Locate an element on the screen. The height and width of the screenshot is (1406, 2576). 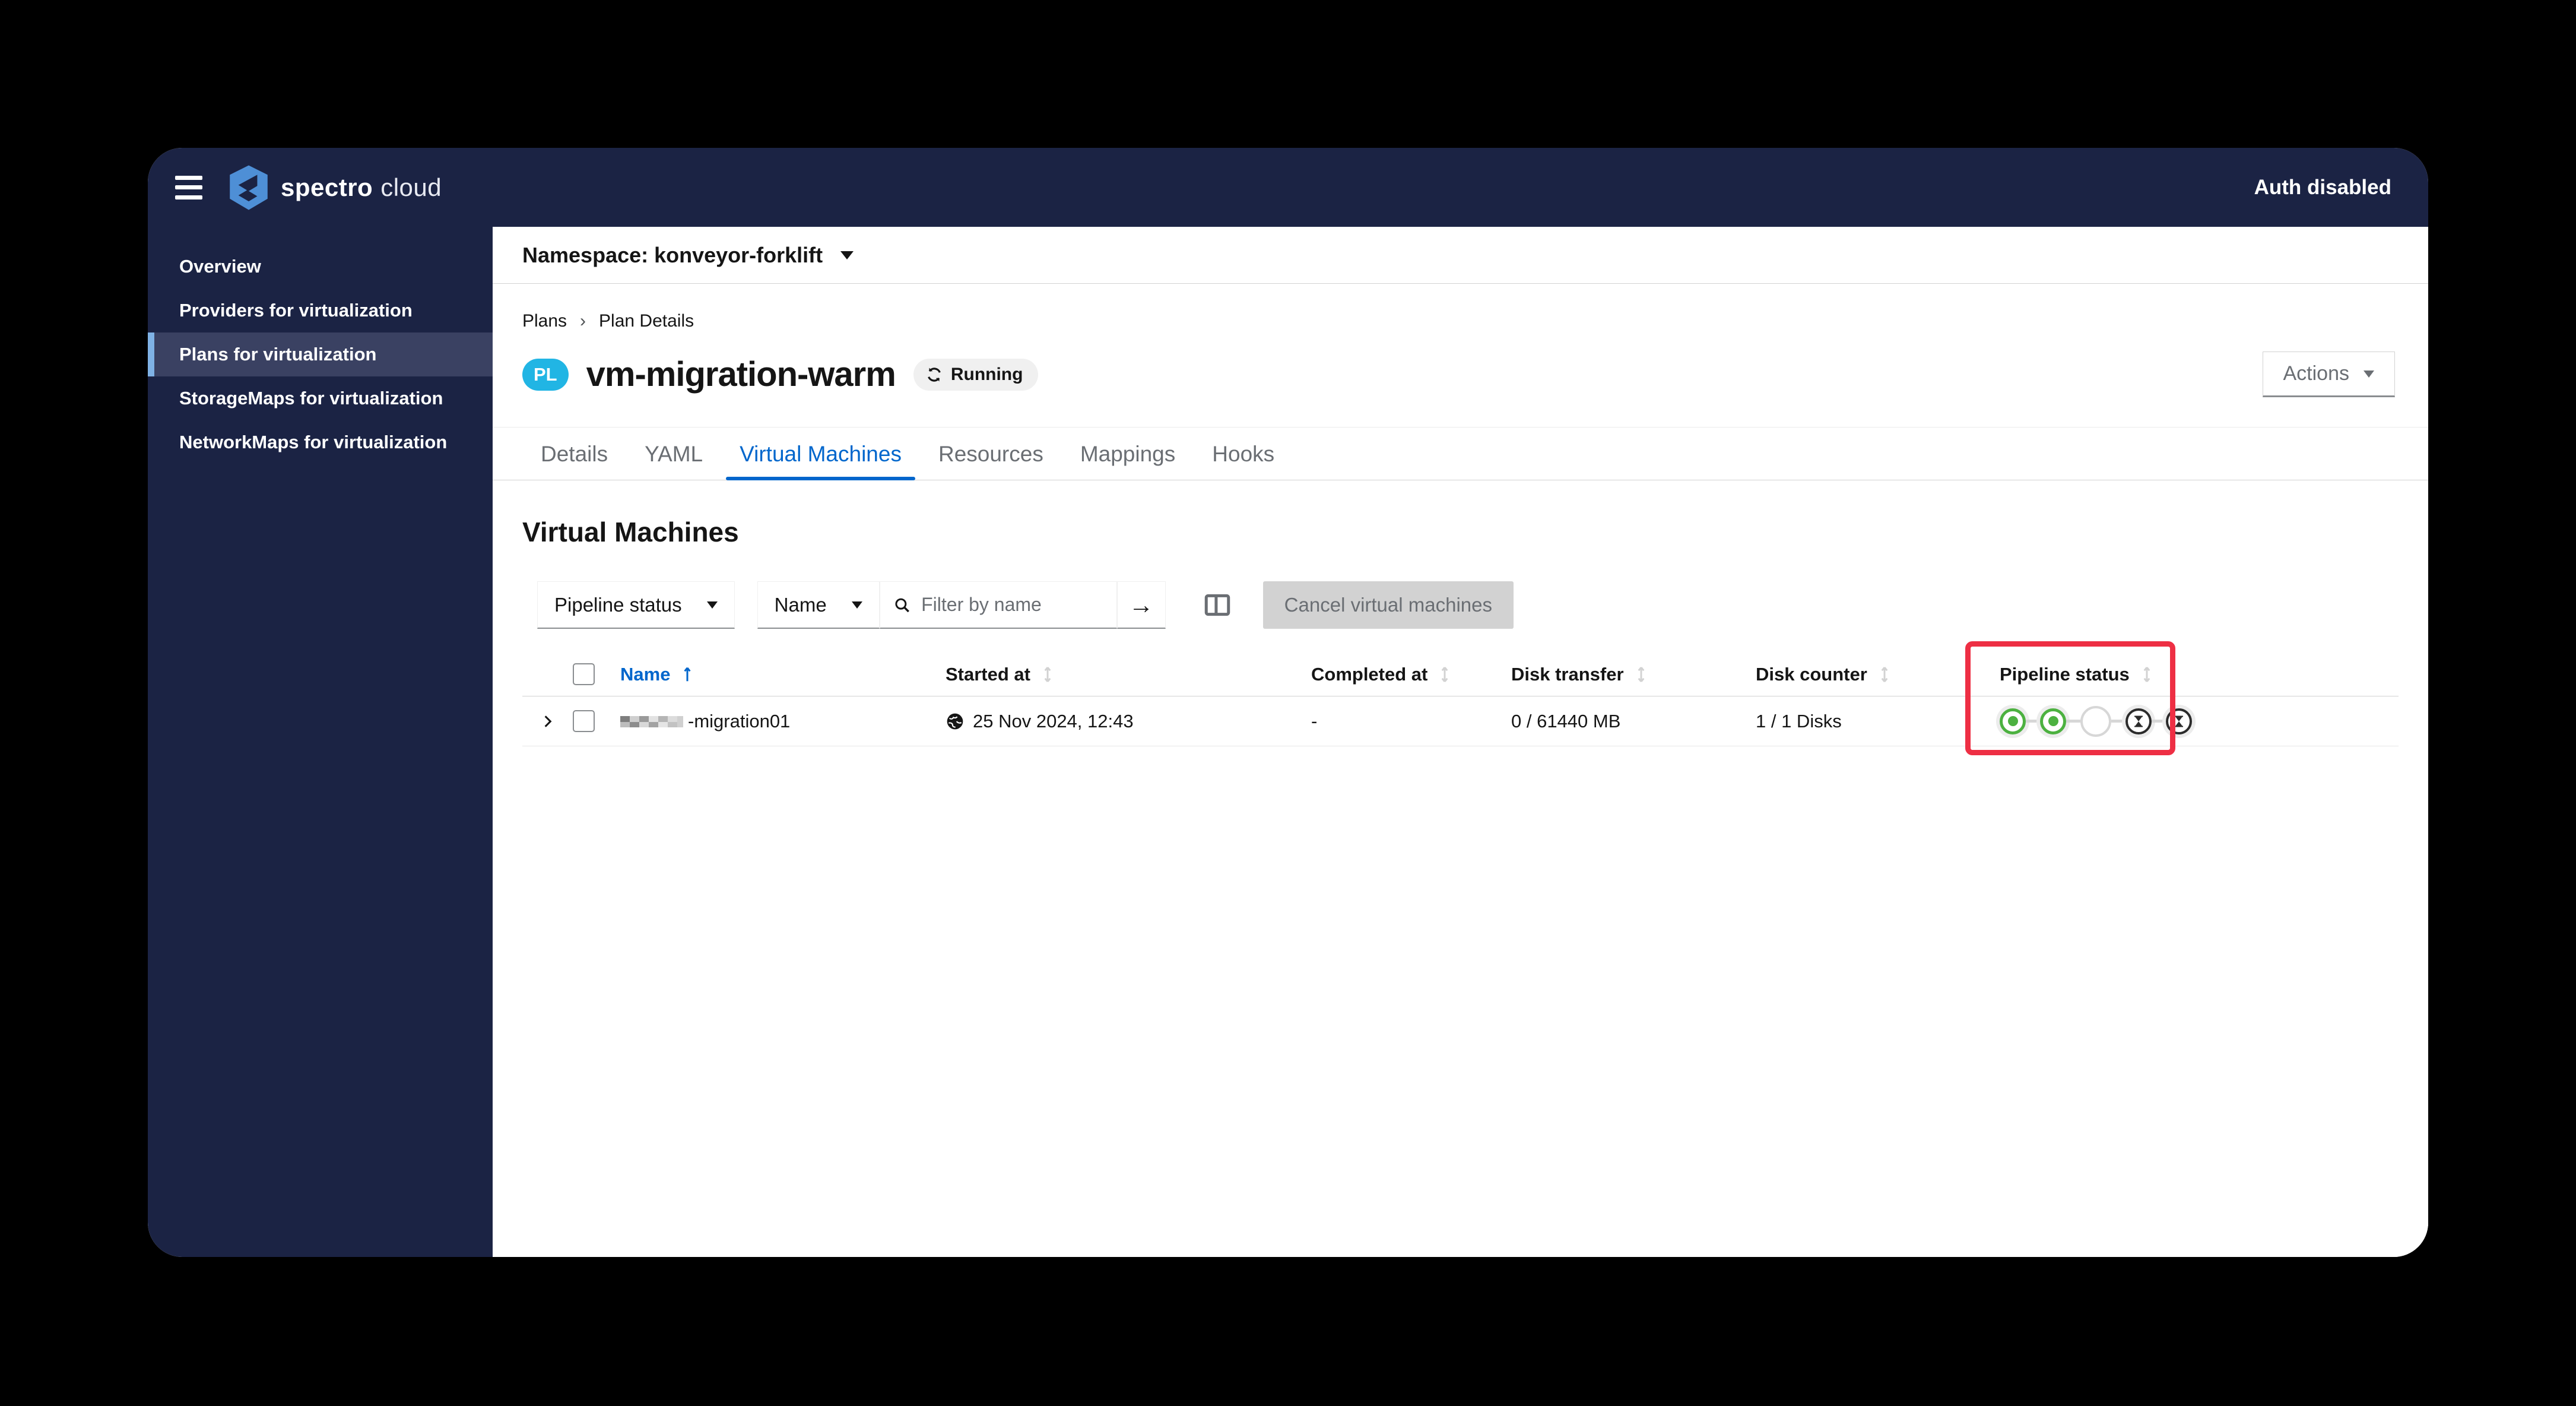
sidebar-item-networkmaps: NetworkMaps for virtualization is located at coordinates (320, 442).